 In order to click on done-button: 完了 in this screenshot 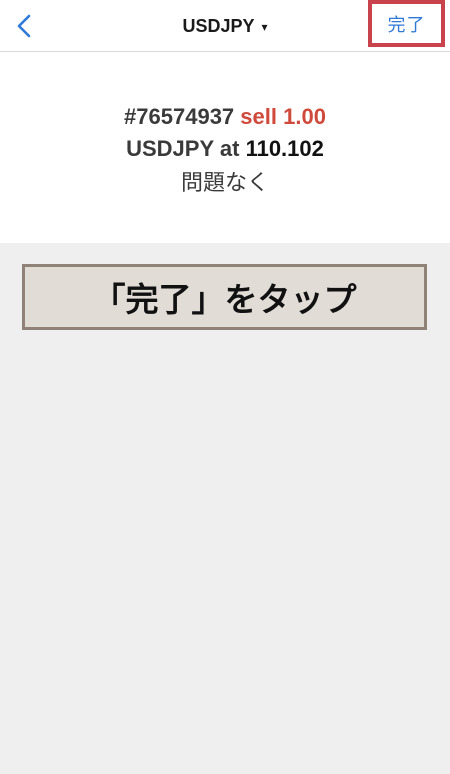, I will do `click(407, 24)`.